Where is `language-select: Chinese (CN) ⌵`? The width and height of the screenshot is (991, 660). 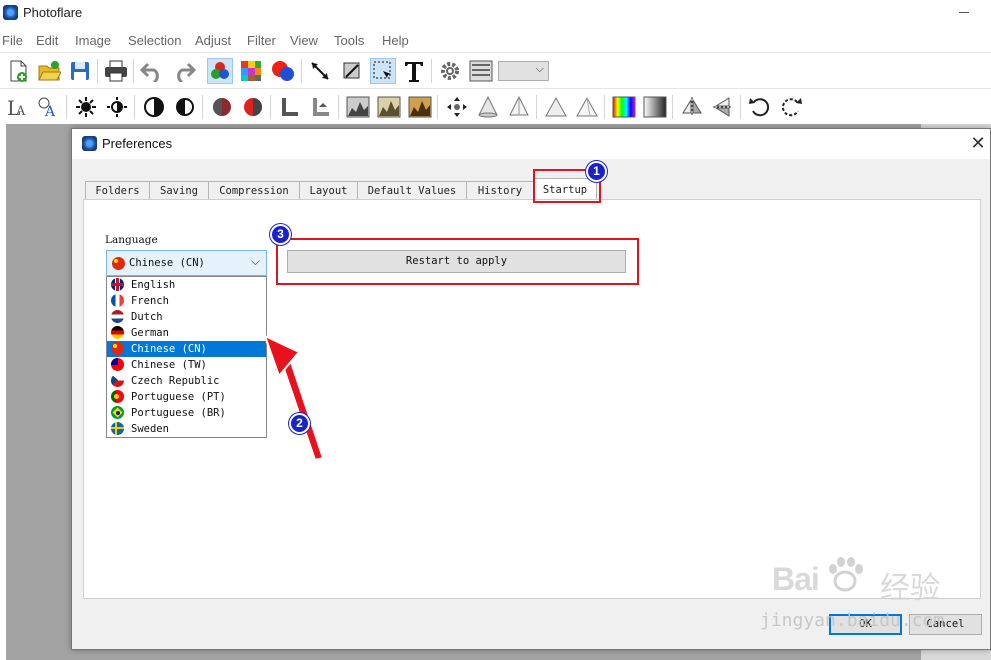 language-select: Chinese (CN) ⌵ is located at coordinates (186, 263).